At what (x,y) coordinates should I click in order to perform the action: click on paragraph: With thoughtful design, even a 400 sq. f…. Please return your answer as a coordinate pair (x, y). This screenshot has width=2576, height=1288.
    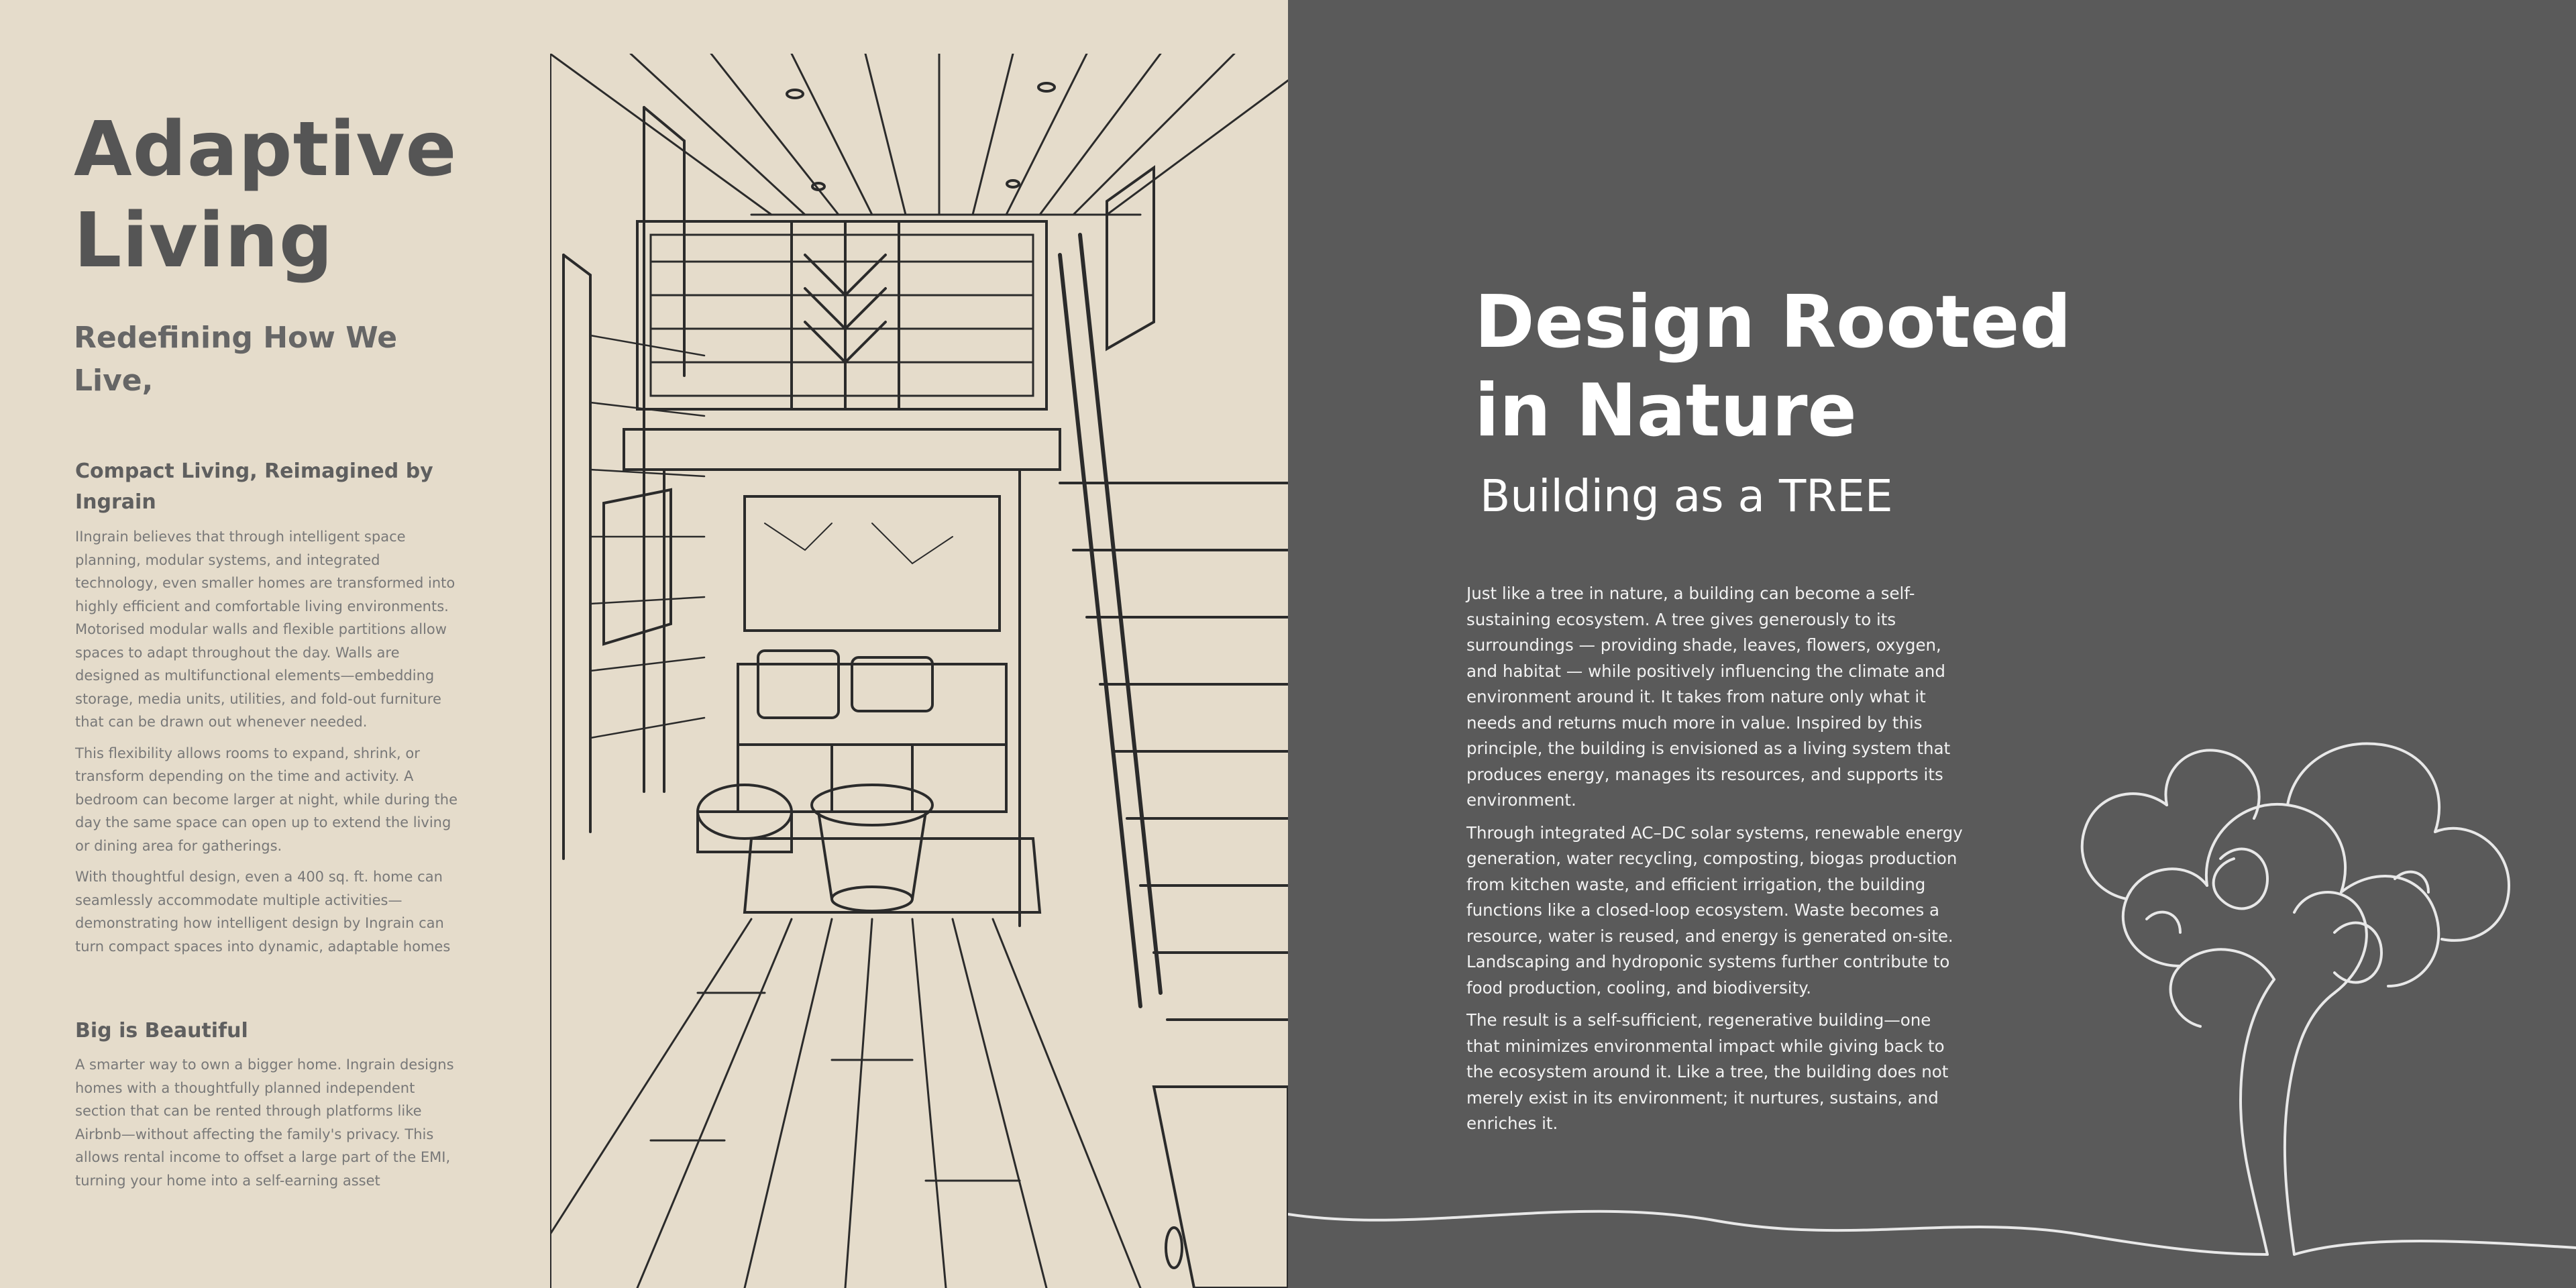
    Looking at the image, I should click on (263, 912).